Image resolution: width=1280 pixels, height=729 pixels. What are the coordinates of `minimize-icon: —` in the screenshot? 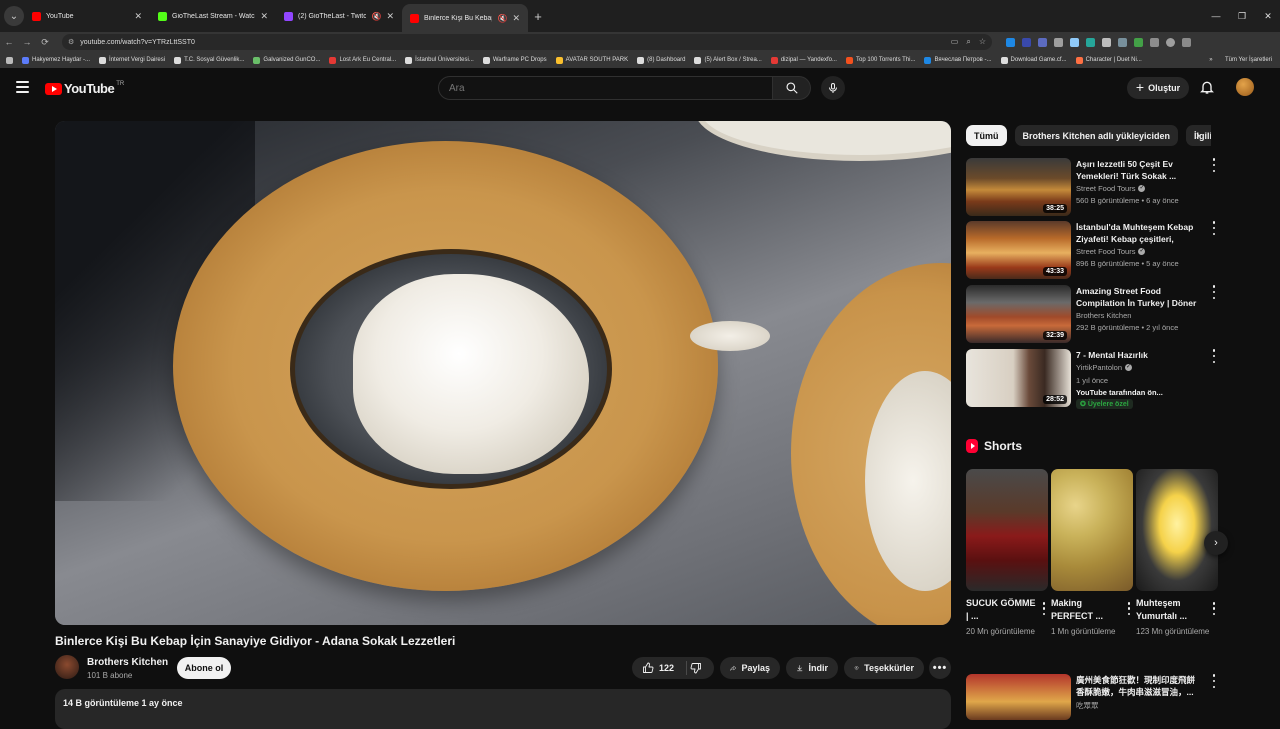 It's located at (1216, 16).